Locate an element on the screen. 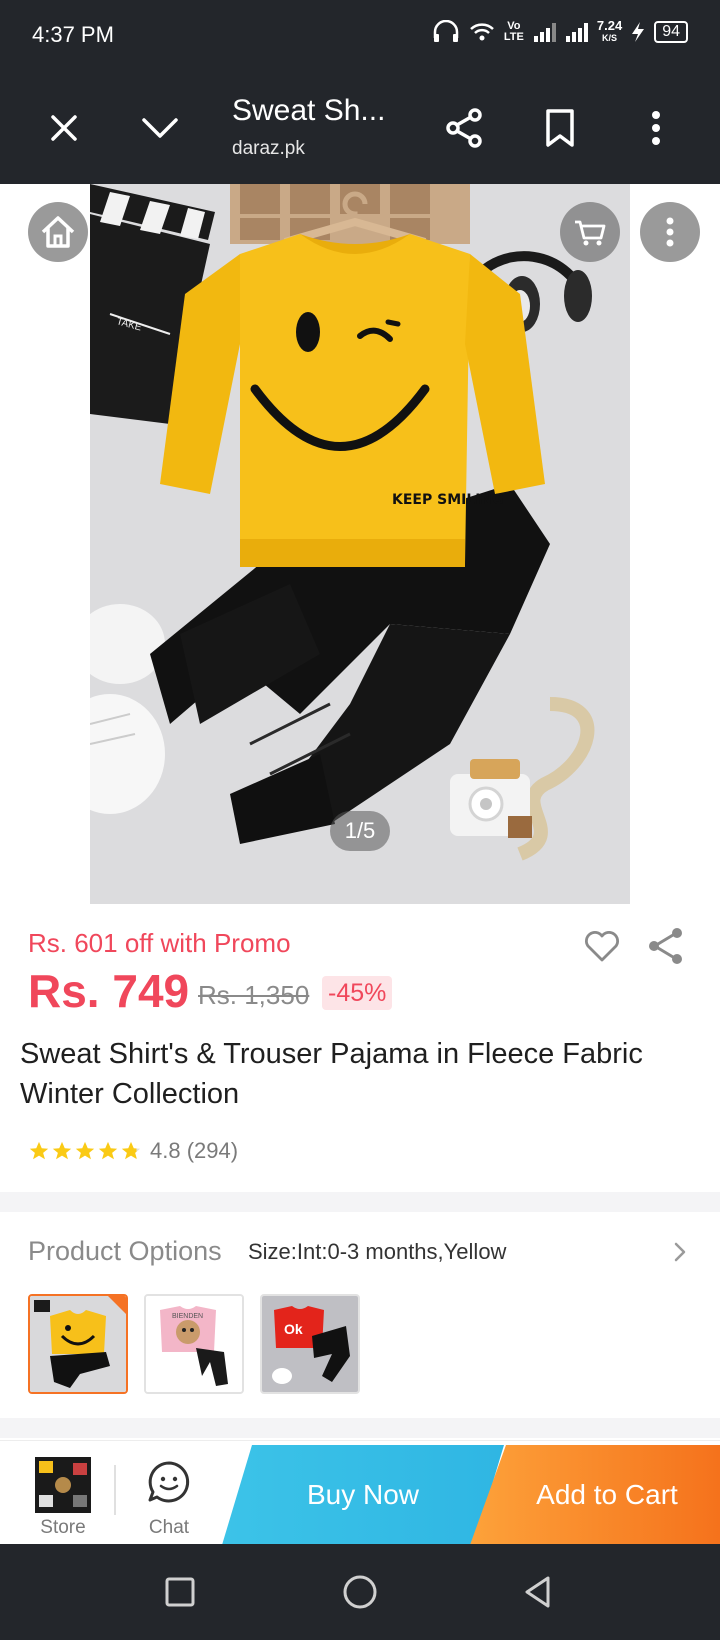  rating-text: 4.8 (294) is located at coordinates (194, 1150).